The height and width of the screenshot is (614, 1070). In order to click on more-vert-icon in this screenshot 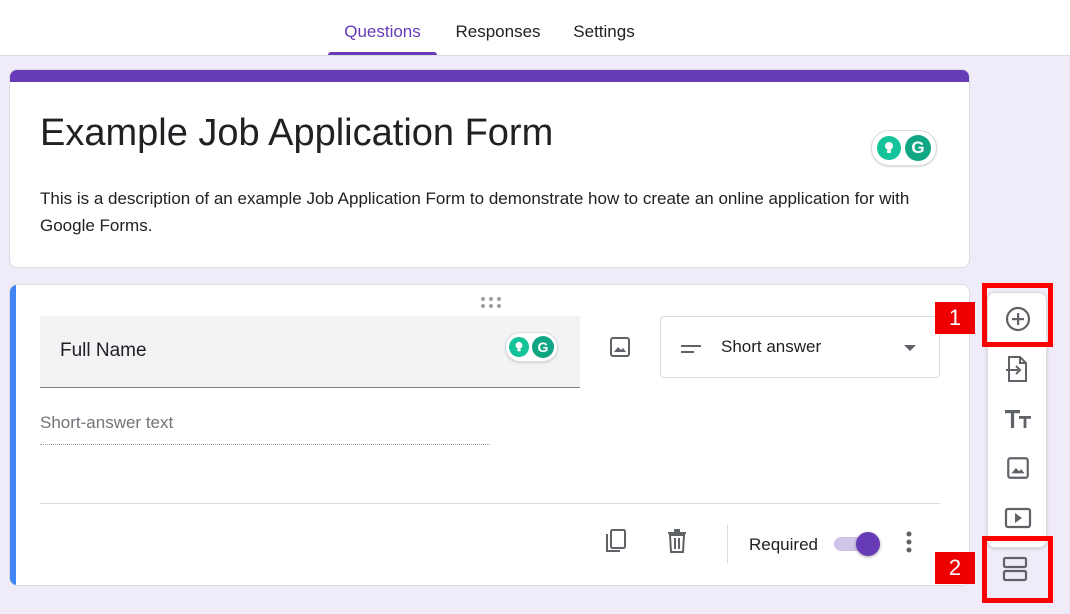, I will do `click(909, 542)`.